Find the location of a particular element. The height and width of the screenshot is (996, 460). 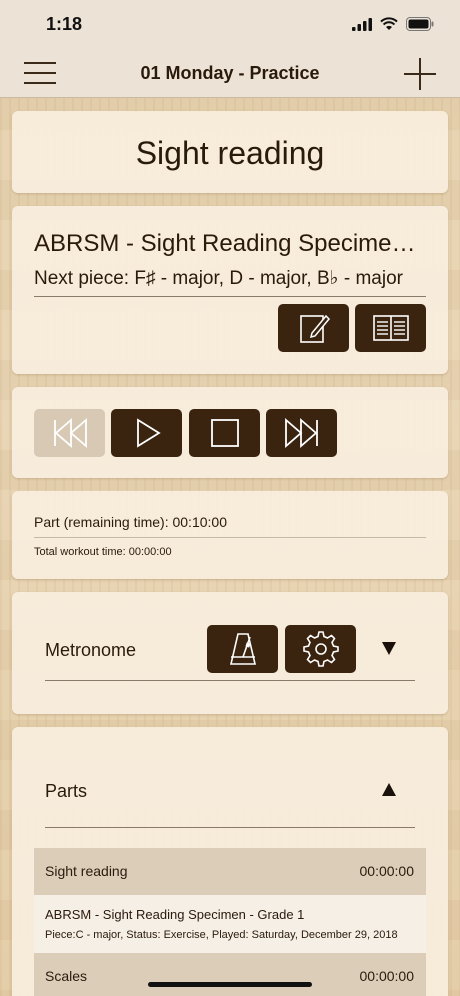

nav-title: 01 Monday - Practice is located at coordinates (230, 73).